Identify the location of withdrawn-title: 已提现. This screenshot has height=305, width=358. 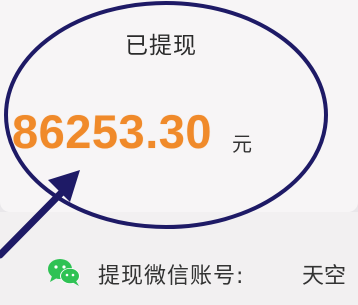
(161, 46).